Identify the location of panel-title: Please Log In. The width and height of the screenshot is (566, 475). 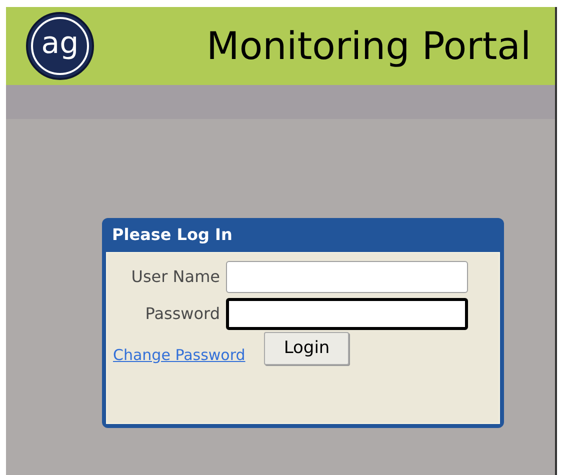
(172, 235).